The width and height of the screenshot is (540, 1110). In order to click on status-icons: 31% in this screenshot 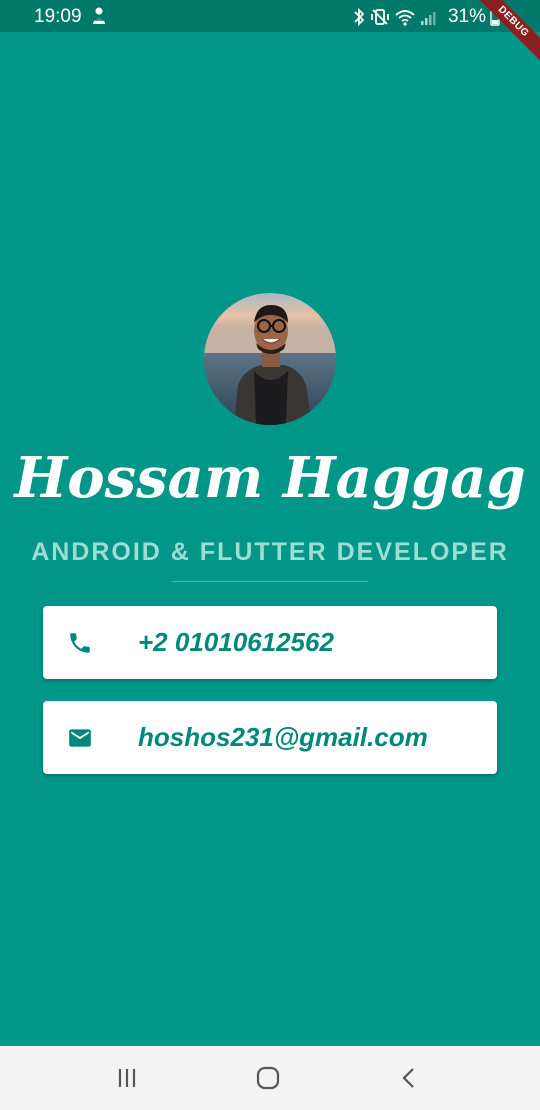, I will do `click(426, 17)`.